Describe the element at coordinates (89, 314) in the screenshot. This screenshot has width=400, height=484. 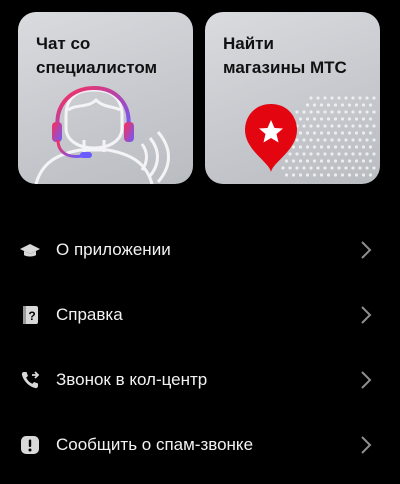
I see `menu-item-label: Справка` at that location.